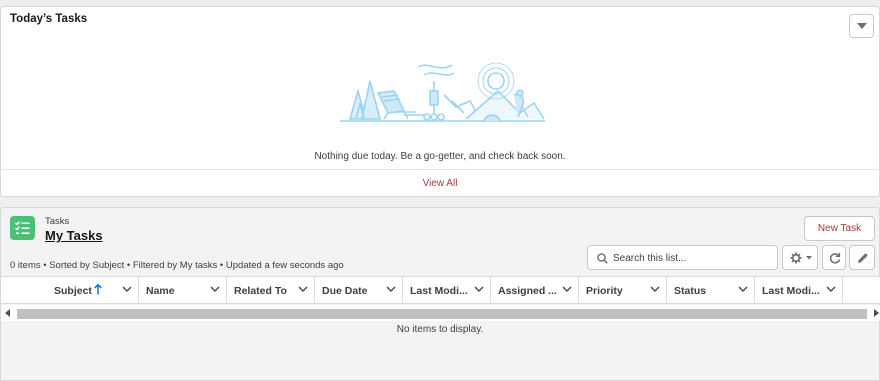  What do you see at coordinates (440, 329) in the screenshot?
I see `no-items-message: No items to display.` at bounding box center [440, 329].